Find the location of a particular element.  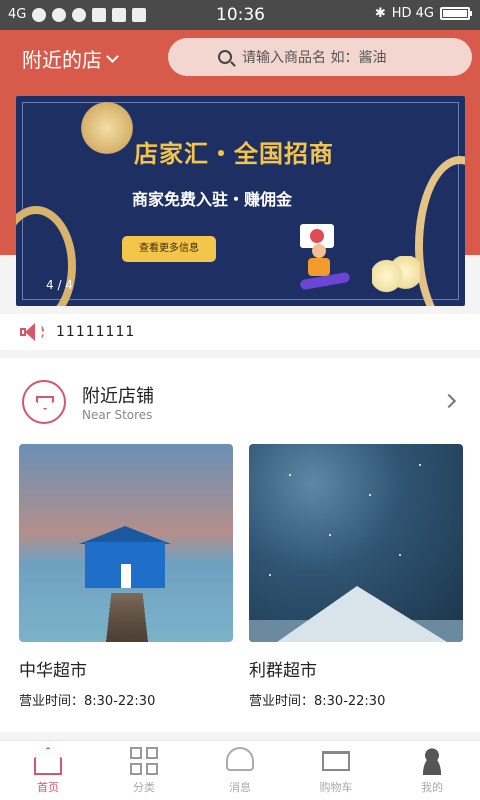

search-placeholder: 请输入商品名 如：酱油 is located at coordinates (314, 58).